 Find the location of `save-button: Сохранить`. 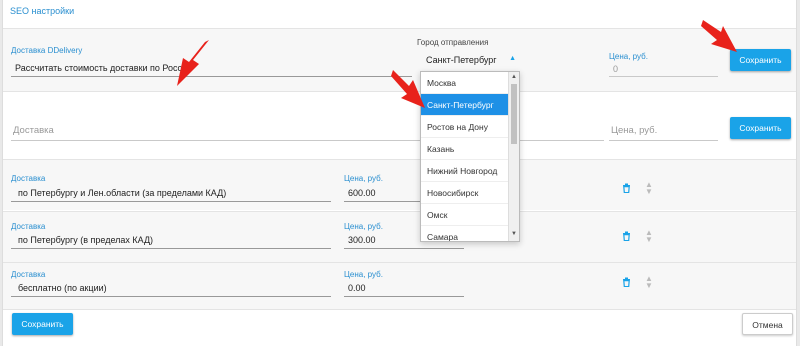

save-button: Сохранить is located at coordinates (42, 324).